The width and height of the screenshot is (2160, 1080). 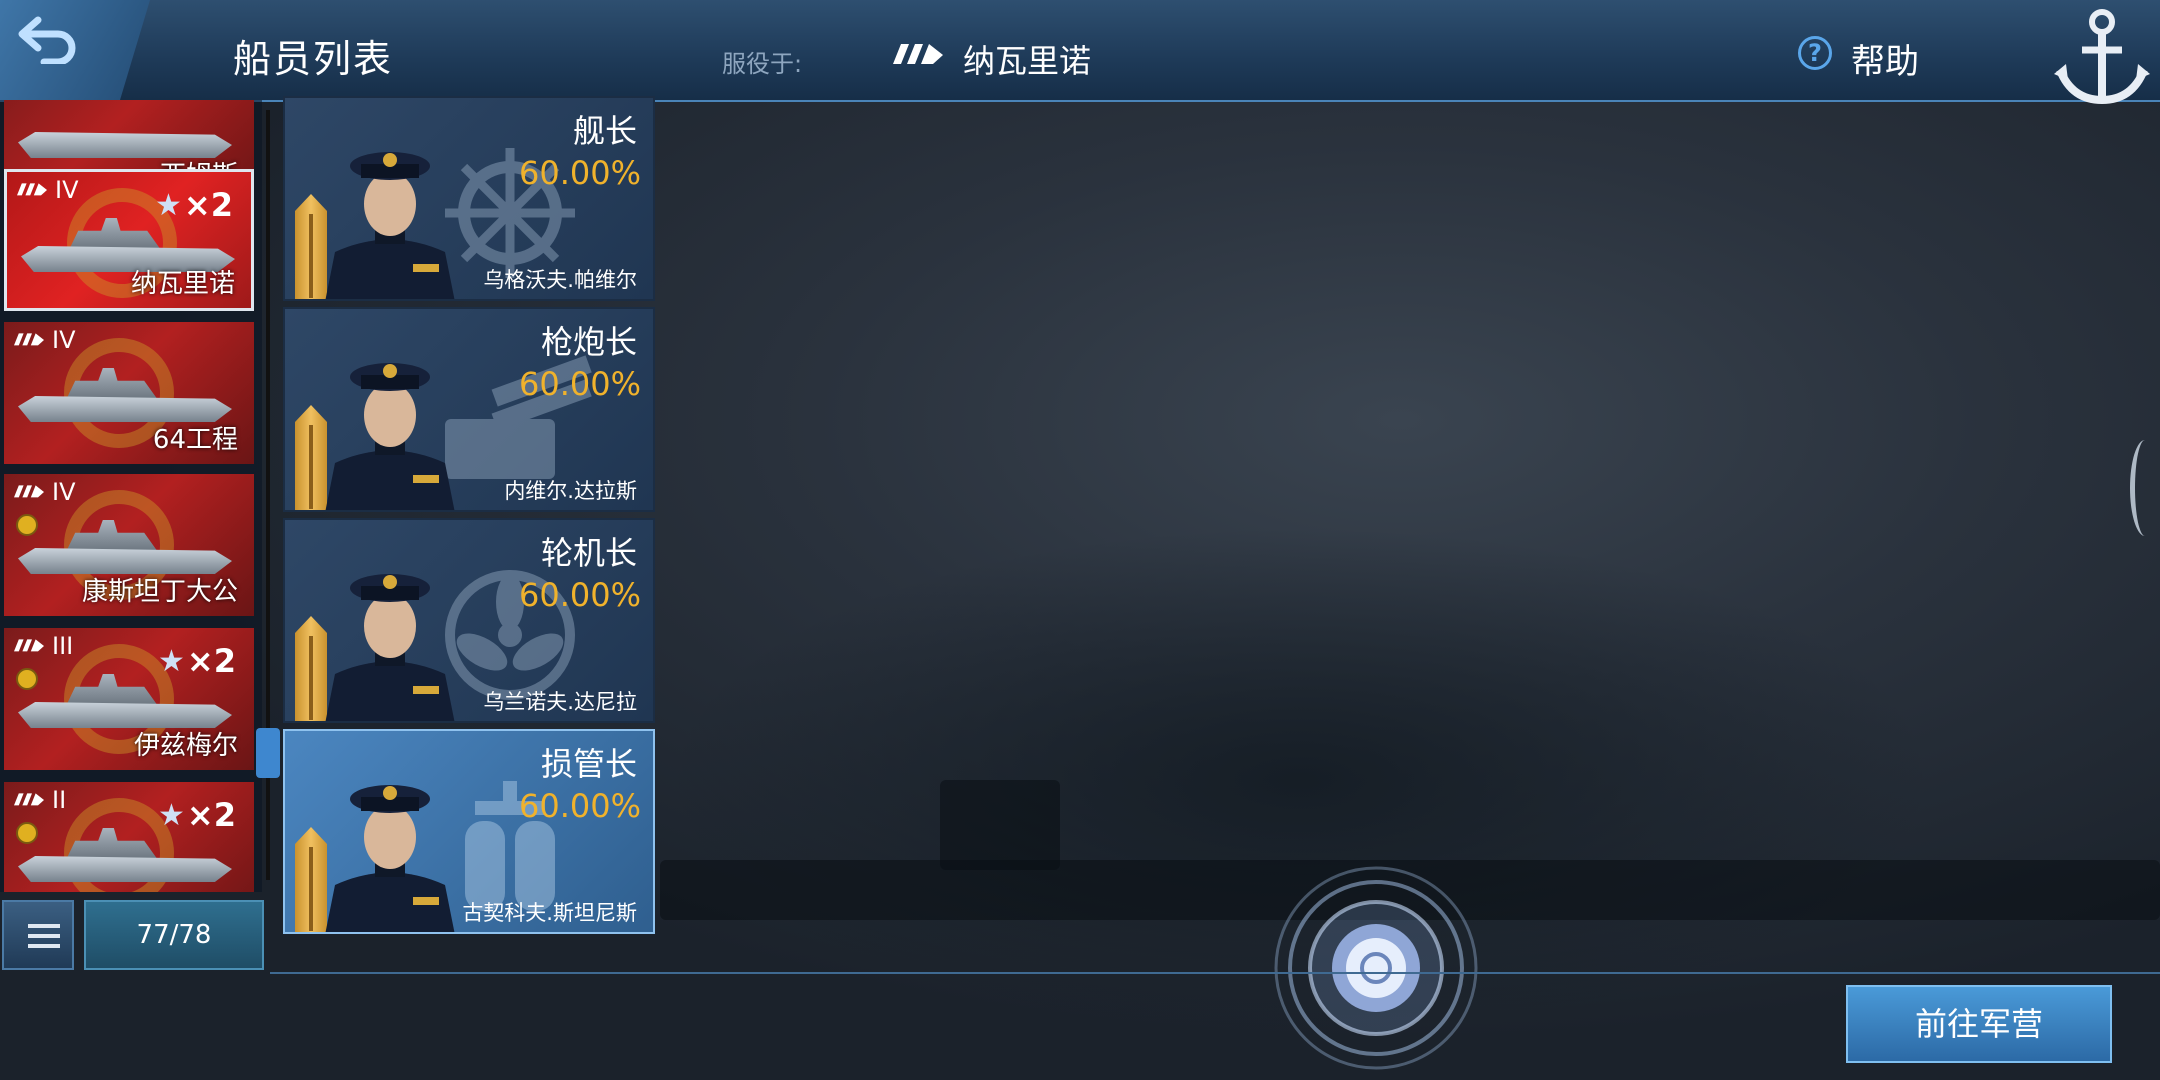 I want to click on crew-role: 枪炮长, so click(x=588, y=342).